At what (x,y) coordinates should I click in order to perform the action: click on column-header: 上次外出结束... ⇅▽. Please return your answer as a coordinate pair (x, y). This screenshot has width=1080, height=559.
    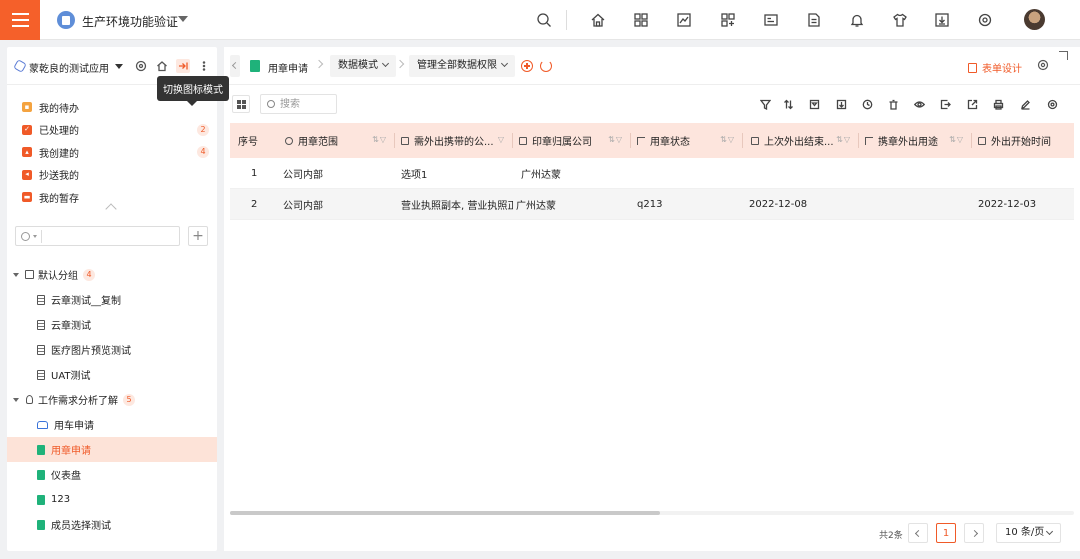
    Looking at the image, I should click on (801, 140).